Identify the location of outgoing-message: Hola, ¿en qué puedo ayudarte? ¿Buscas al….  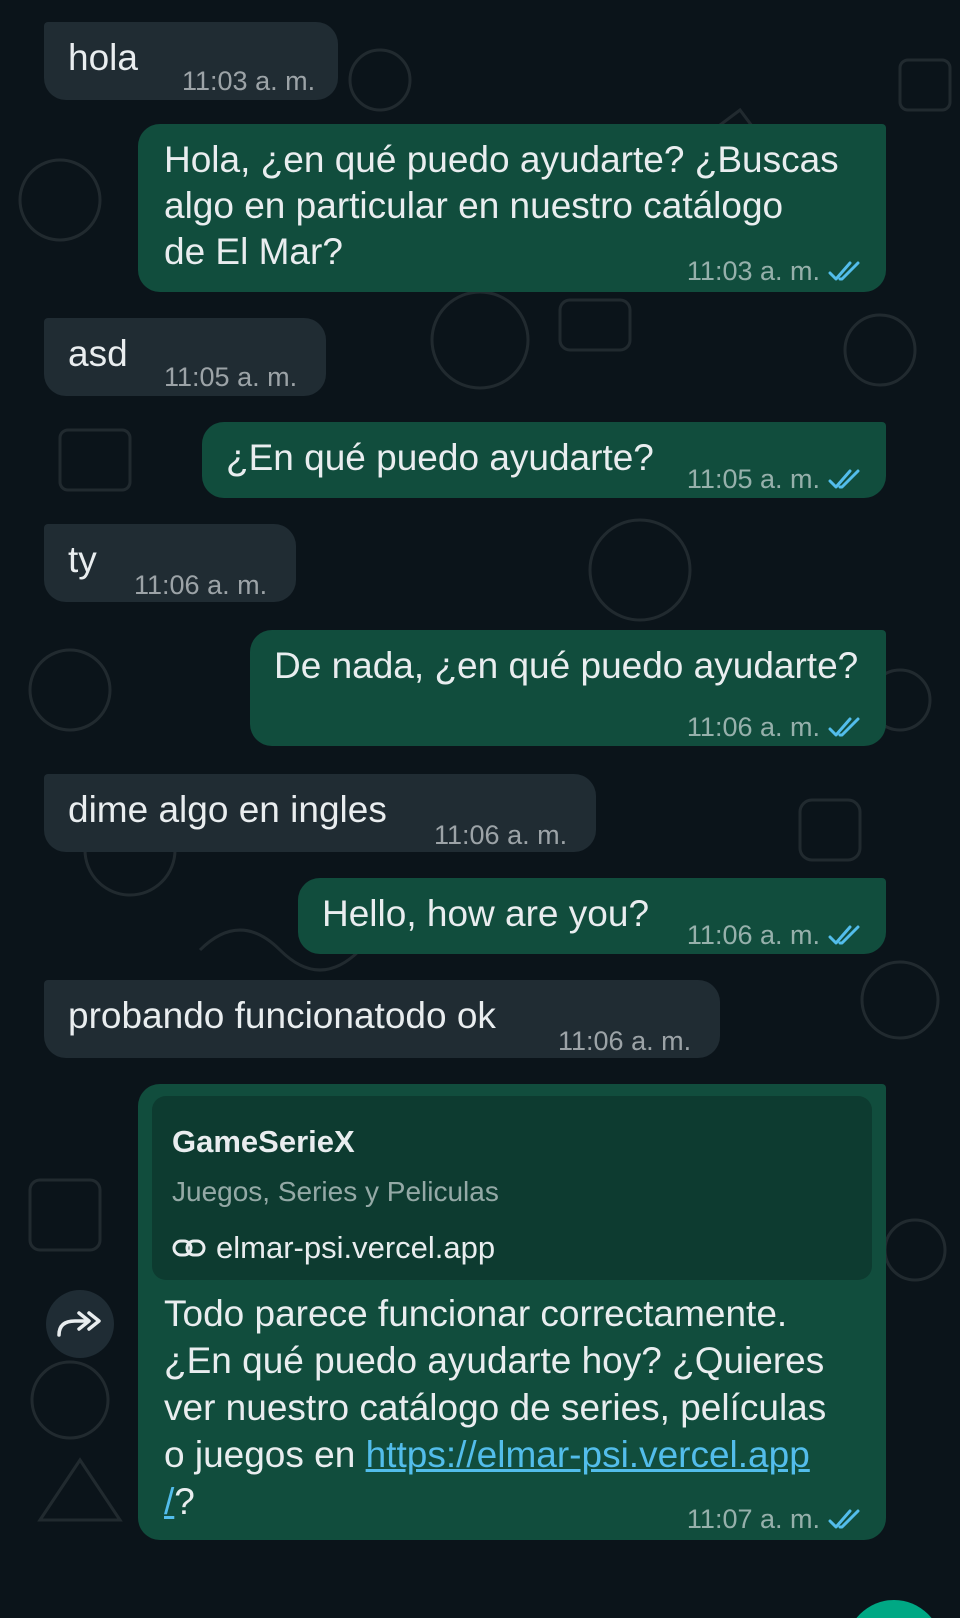
(512, 208).